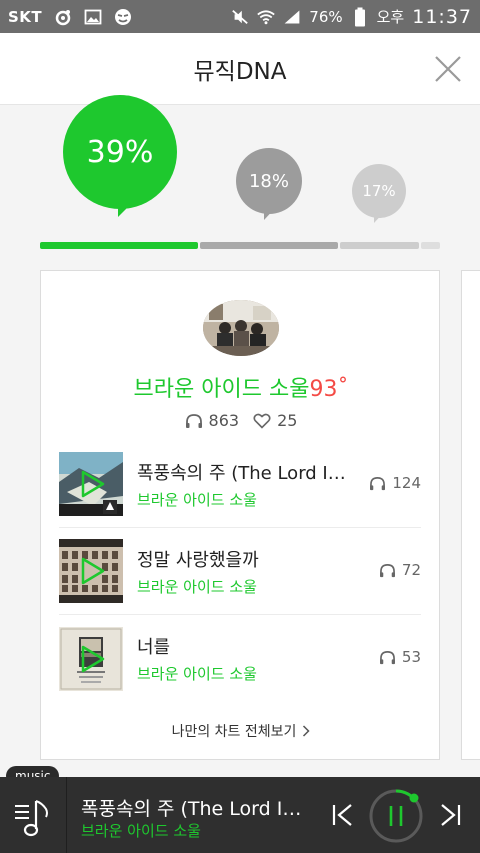 The height and width of the screenshot is (853, 480). I want to click on playlist-icon, so click(33, 816).